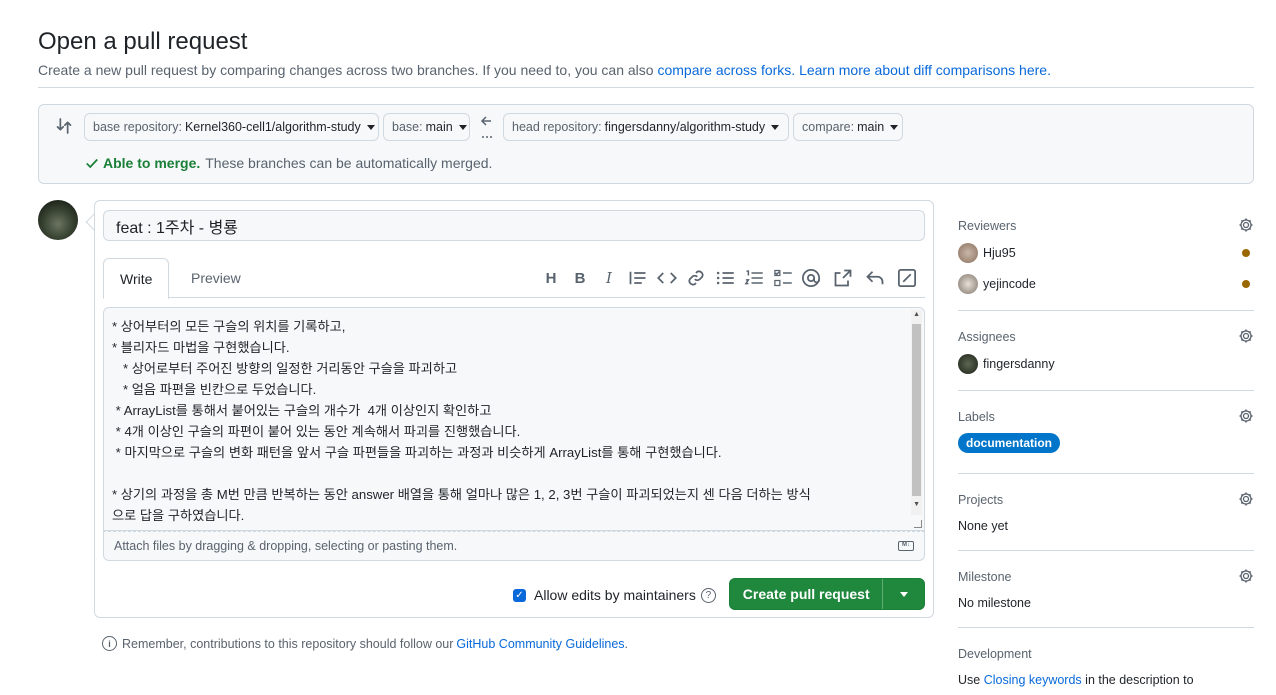 This screenshot has height=695, width=1276. I want to click on markdown-icon: M↓, so click(906, 546).